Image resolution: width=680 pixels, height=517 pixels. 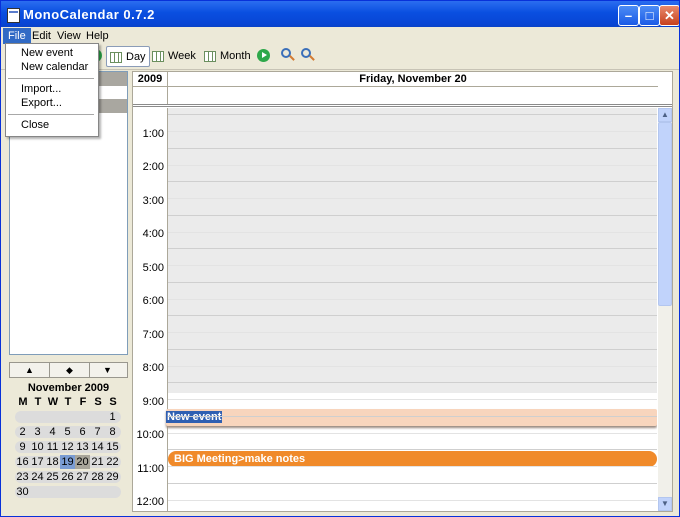 I want to click on play-icon, so click(x=263, y=55).